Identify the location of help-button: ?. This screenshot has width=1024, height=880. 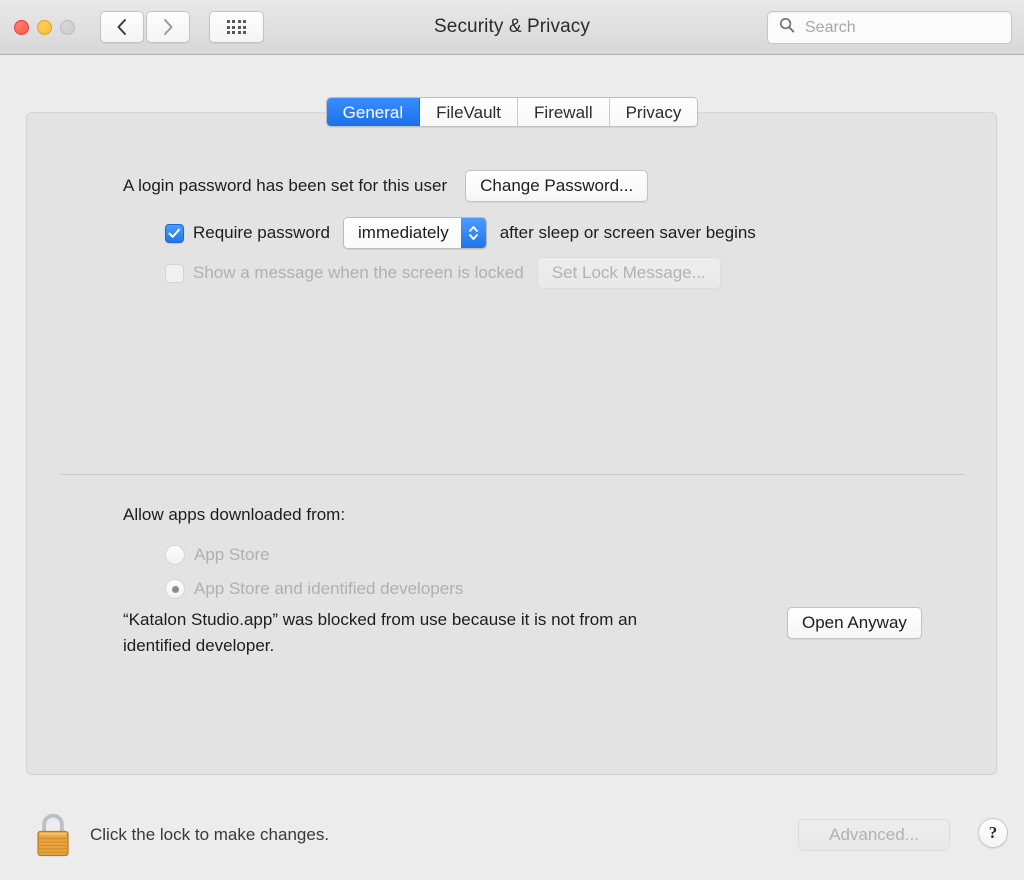
(993, 833).